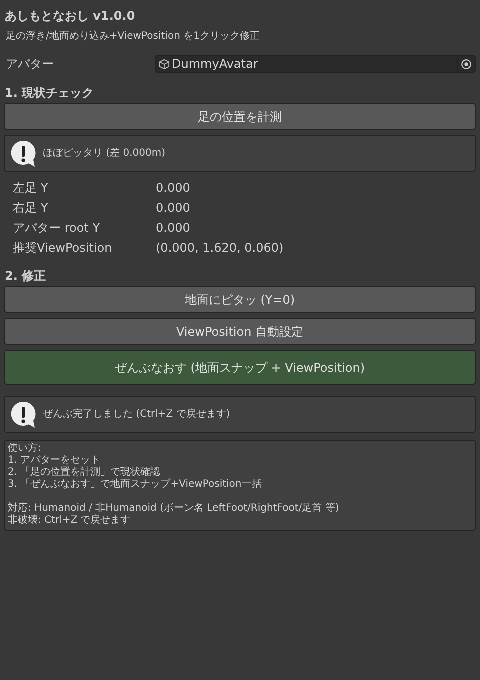  I want to click on window-title: あしもとなおし v1.0.0, so click(70, 16).